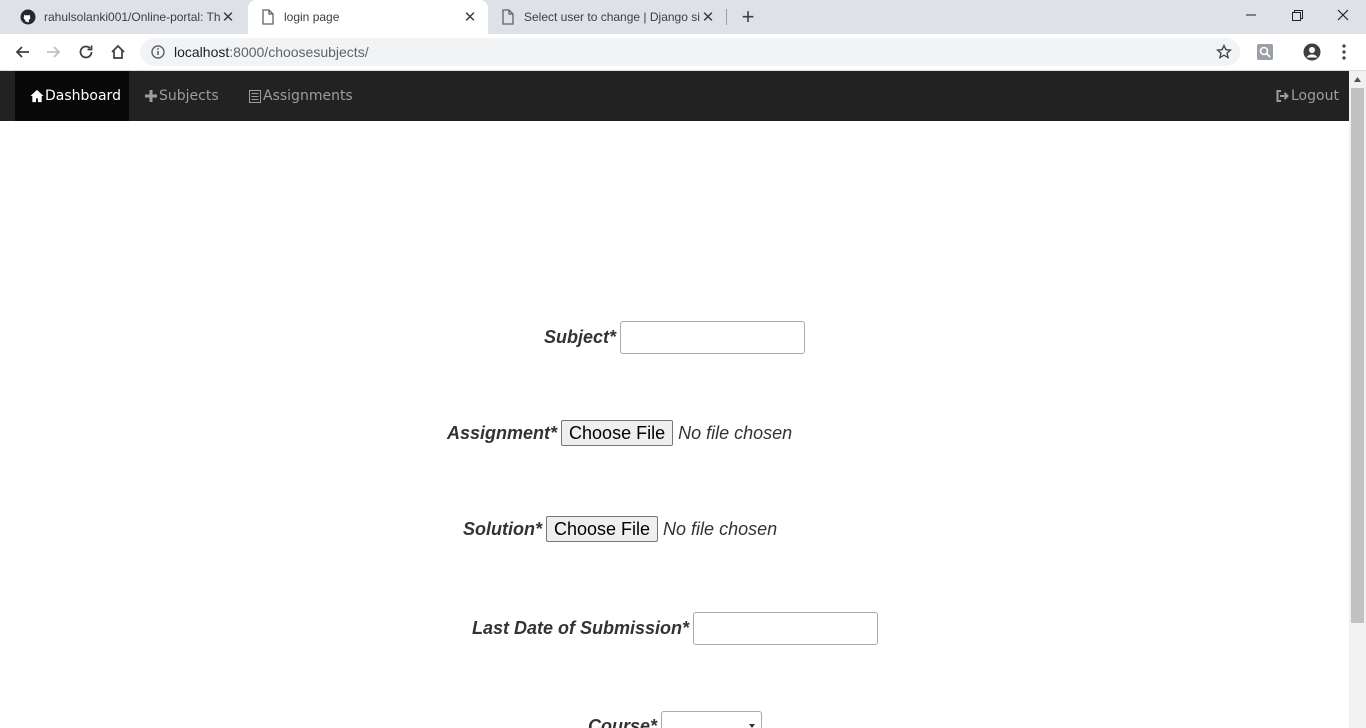 The width and height of the screenshot is (1366, 728). I want to click on nav-dashboard: Dashboard, so click(72, 96).